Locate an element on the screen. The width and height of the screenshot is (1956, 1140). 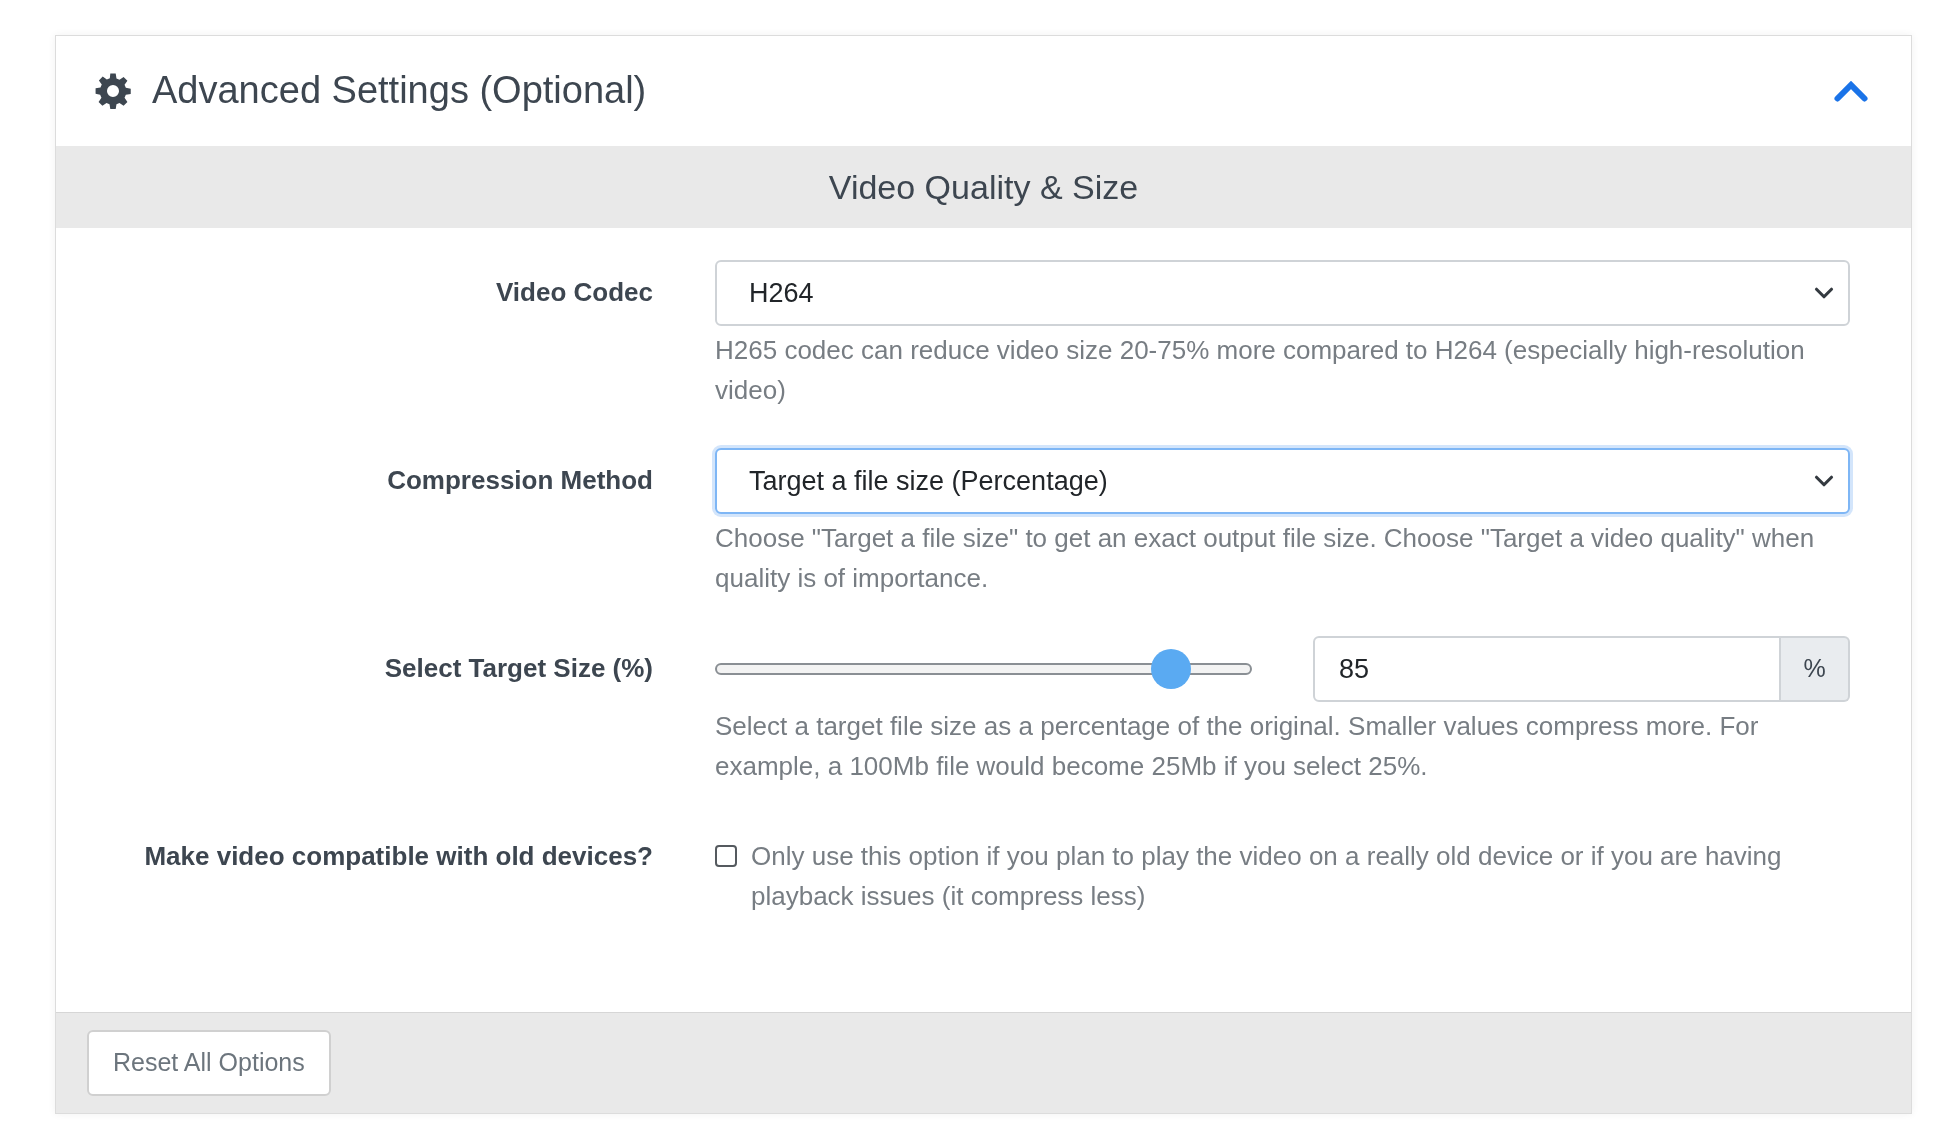
slider is located at coordinates (983, 669).